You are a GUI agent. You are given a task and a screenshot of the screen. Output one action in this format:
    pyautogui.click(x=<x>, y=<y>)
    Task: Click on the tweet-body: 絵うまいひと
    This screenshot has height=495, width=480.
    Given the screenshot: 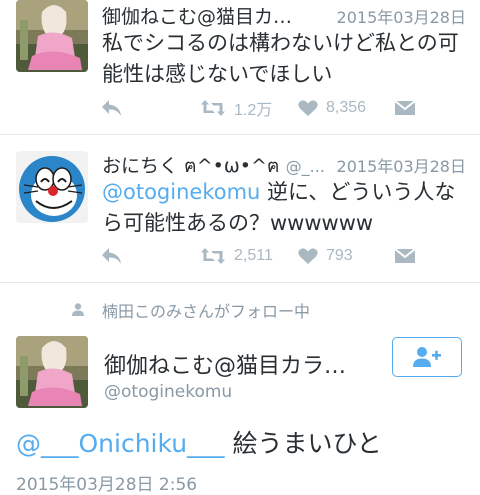 What is the action you would take?
    pyautogui.click(x=303, y=443)
    